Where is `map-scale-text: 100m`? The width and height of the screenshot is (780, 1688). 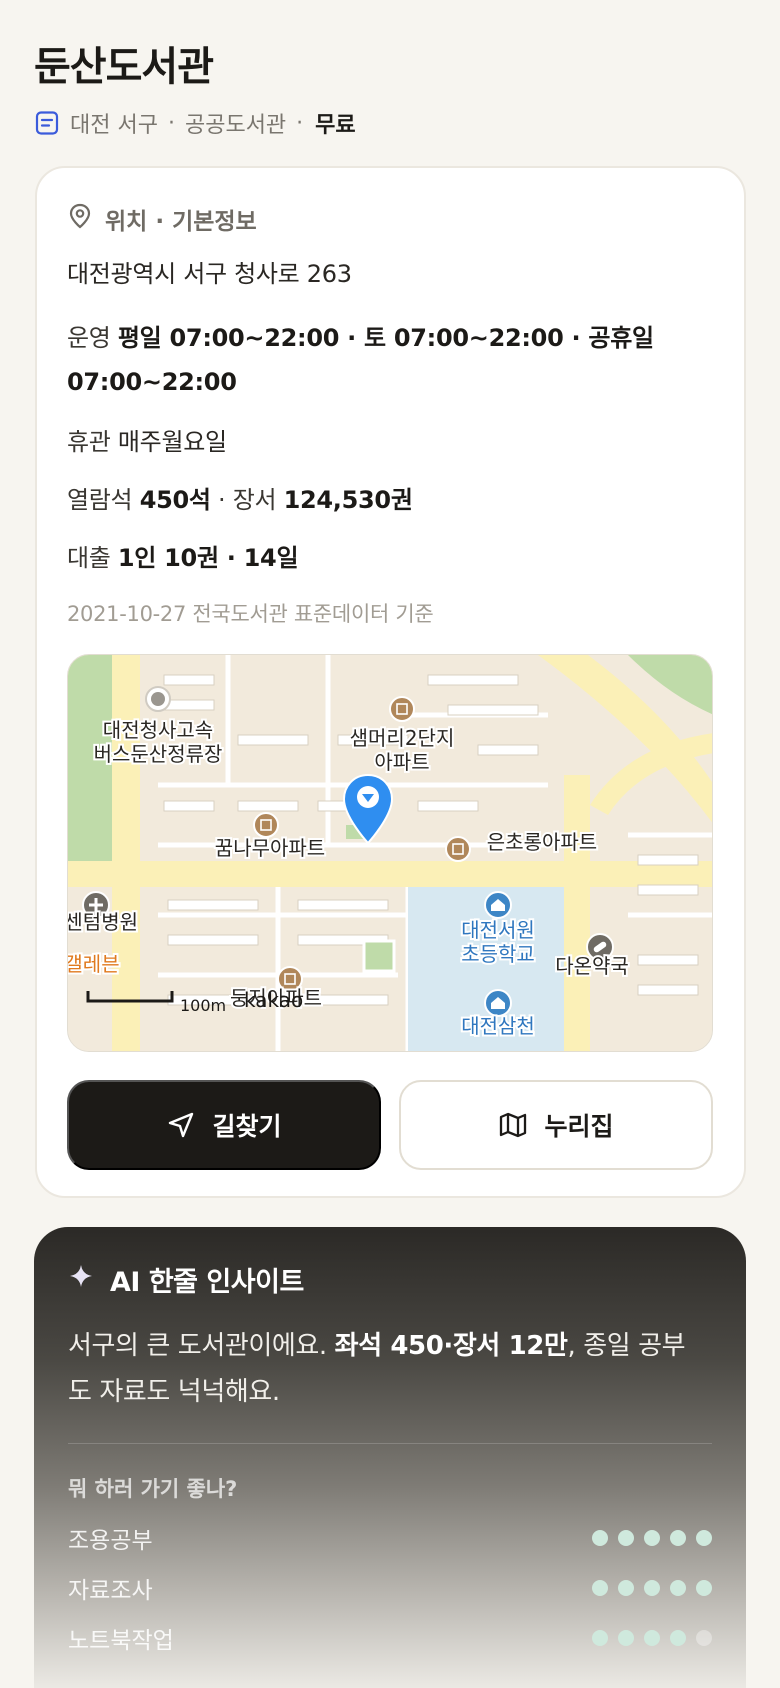 map-scale-text: 100m is located at coordinates (203, 1005).